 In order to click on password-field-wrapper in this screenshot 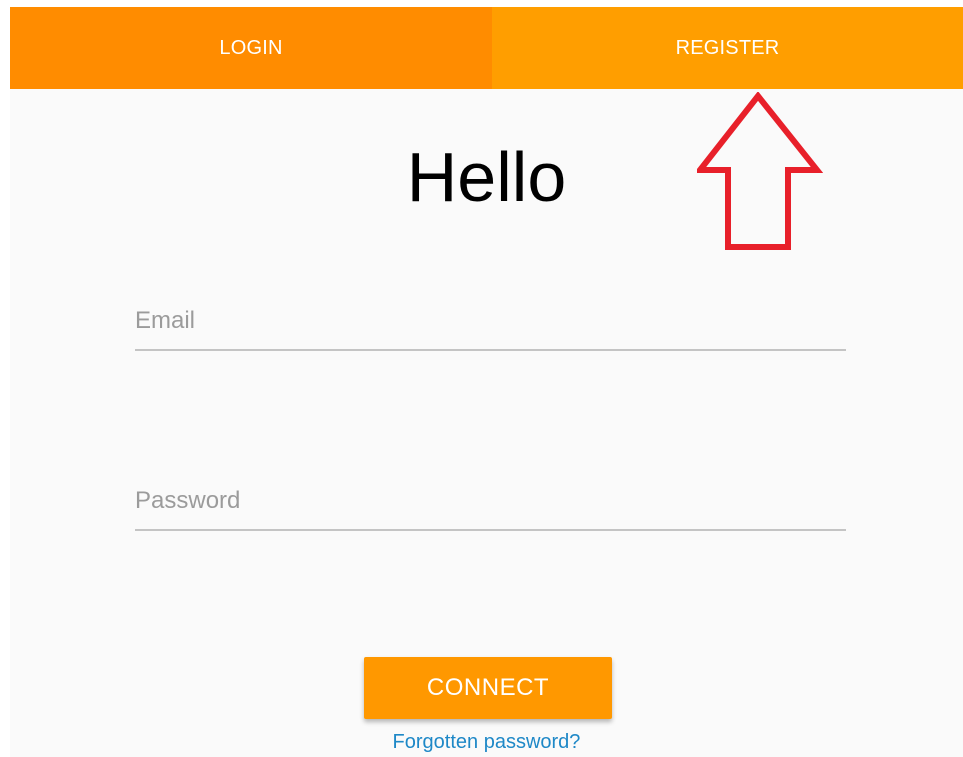, I will do `click(490, 509)`.